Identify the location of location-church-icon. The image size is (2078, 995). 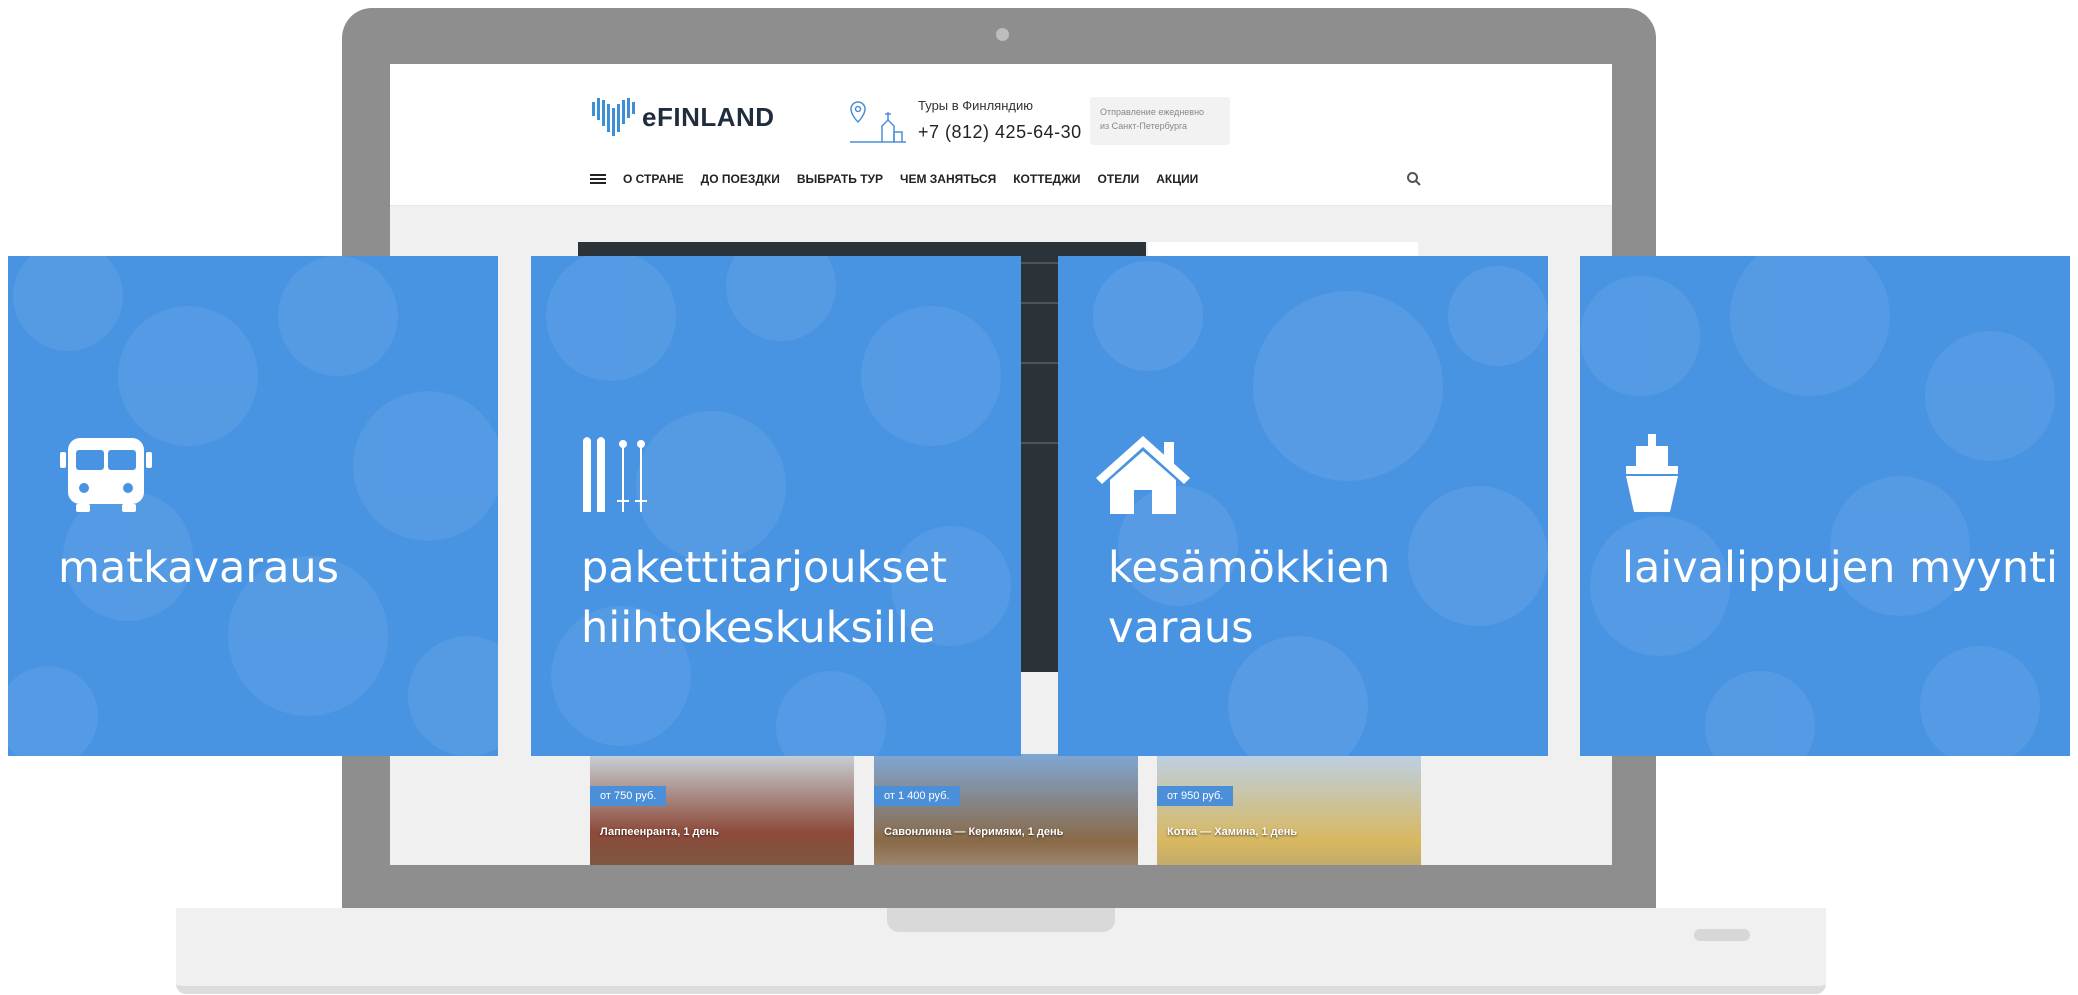
(878, 122).